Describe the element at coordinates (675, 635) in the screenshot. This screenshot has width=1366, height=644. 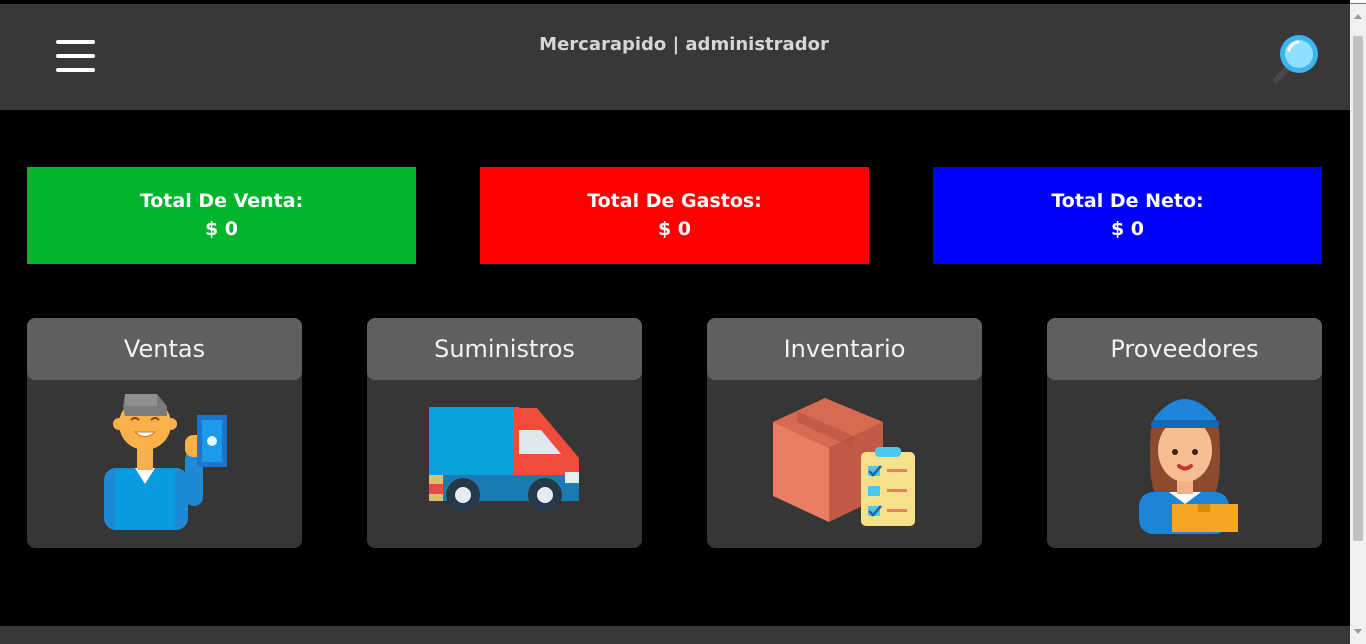
I see `footer-bar` at that location.